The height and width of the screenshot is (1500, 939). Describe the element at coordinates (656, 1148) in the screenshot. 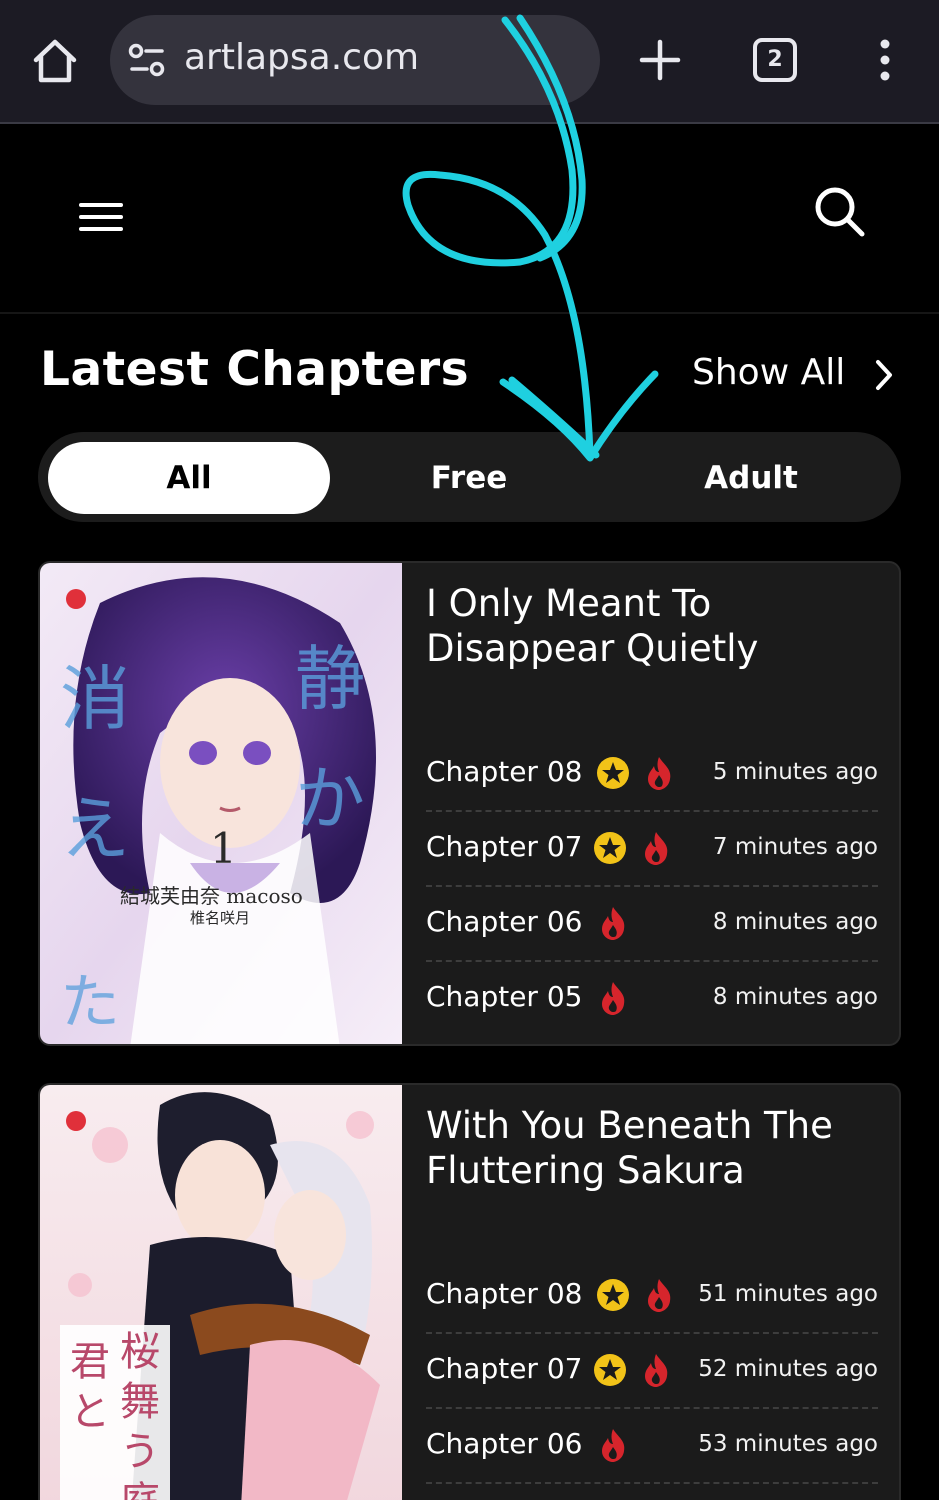

I see `manga-title: With You Beneath The Fluttering Sakura` at that location.